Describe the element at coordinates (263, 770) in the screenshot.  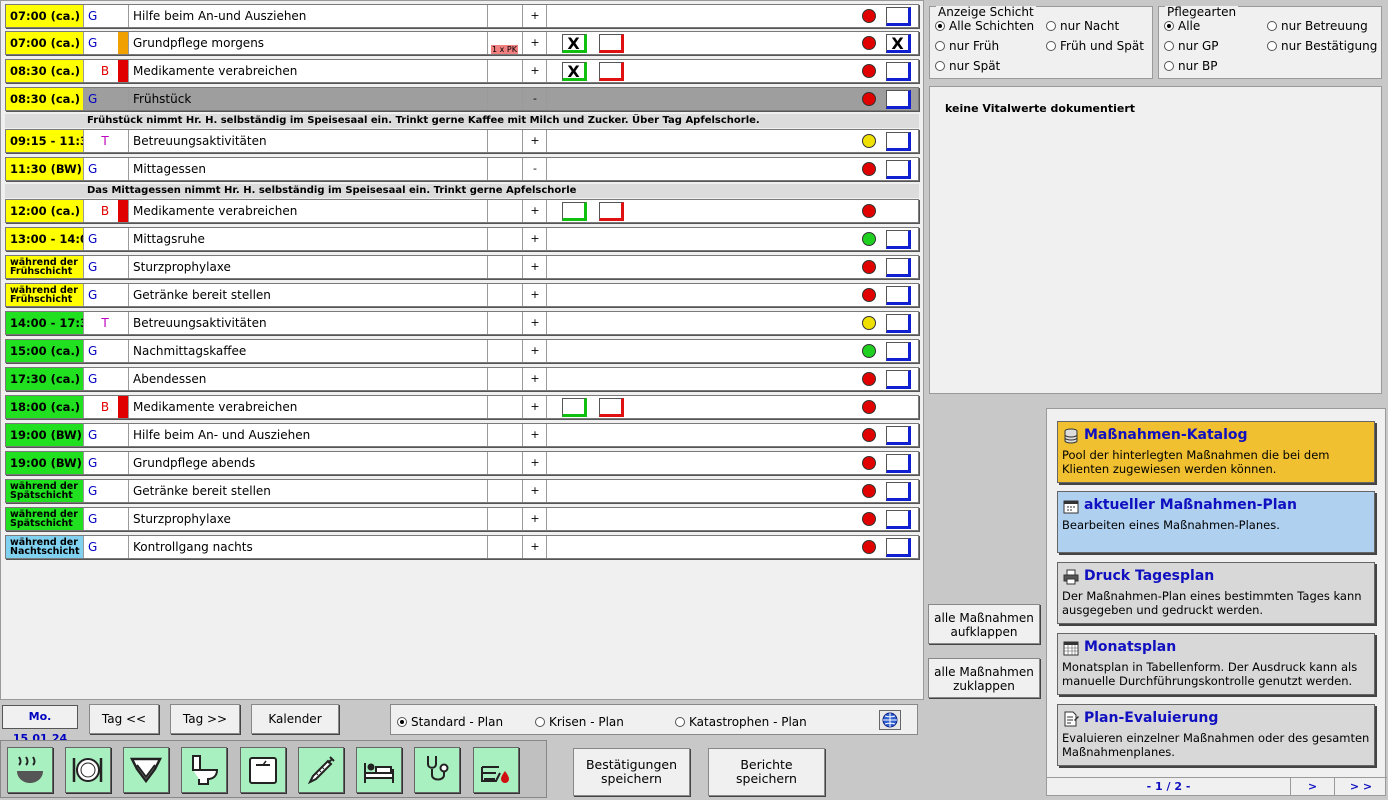
I see `scale-button` at that location.